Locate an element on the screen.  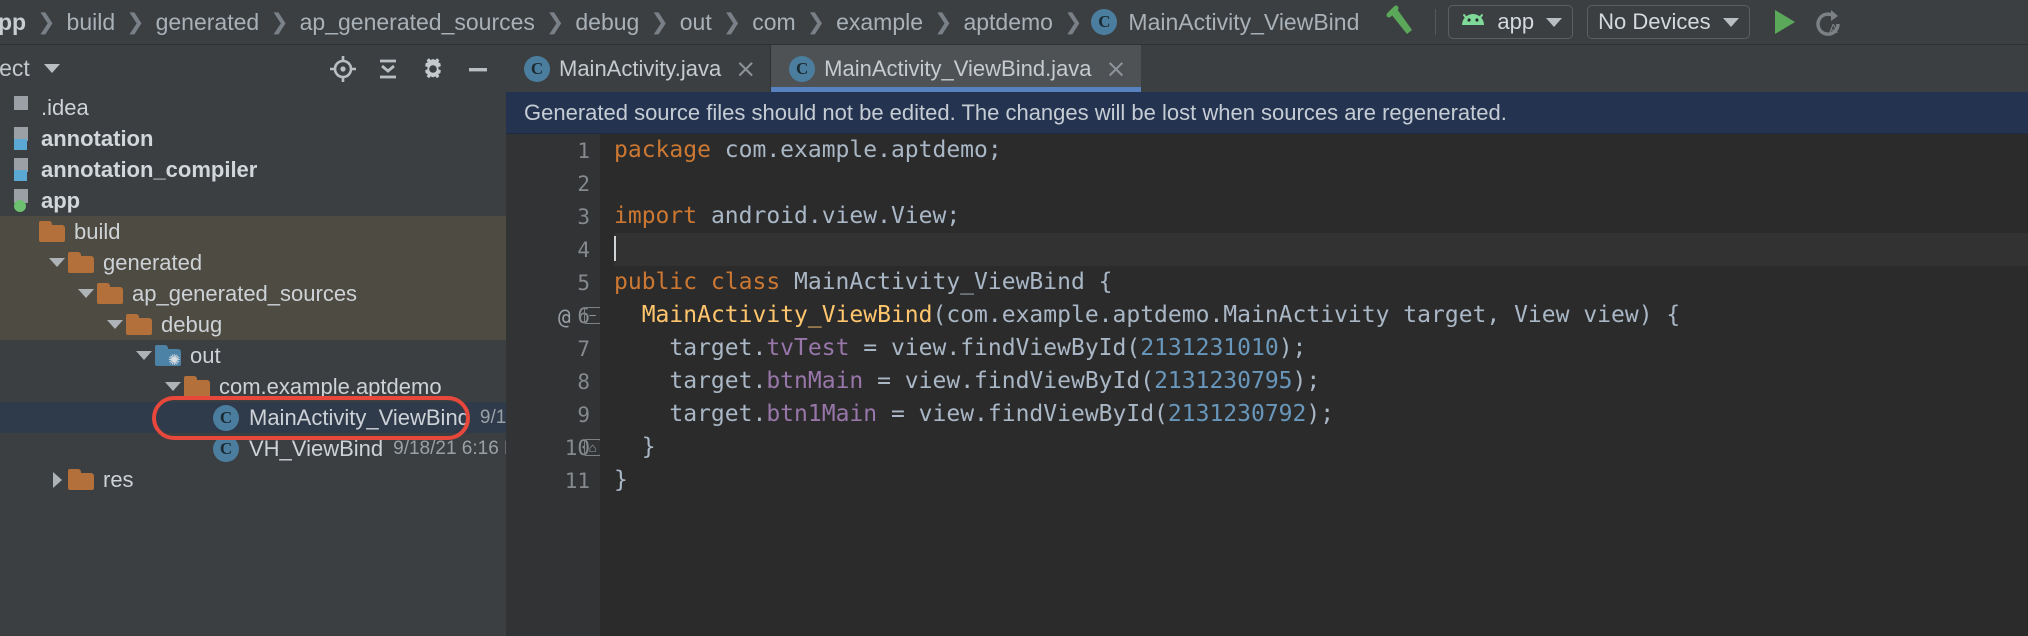
module-icon is located at coordinates (22, 200).